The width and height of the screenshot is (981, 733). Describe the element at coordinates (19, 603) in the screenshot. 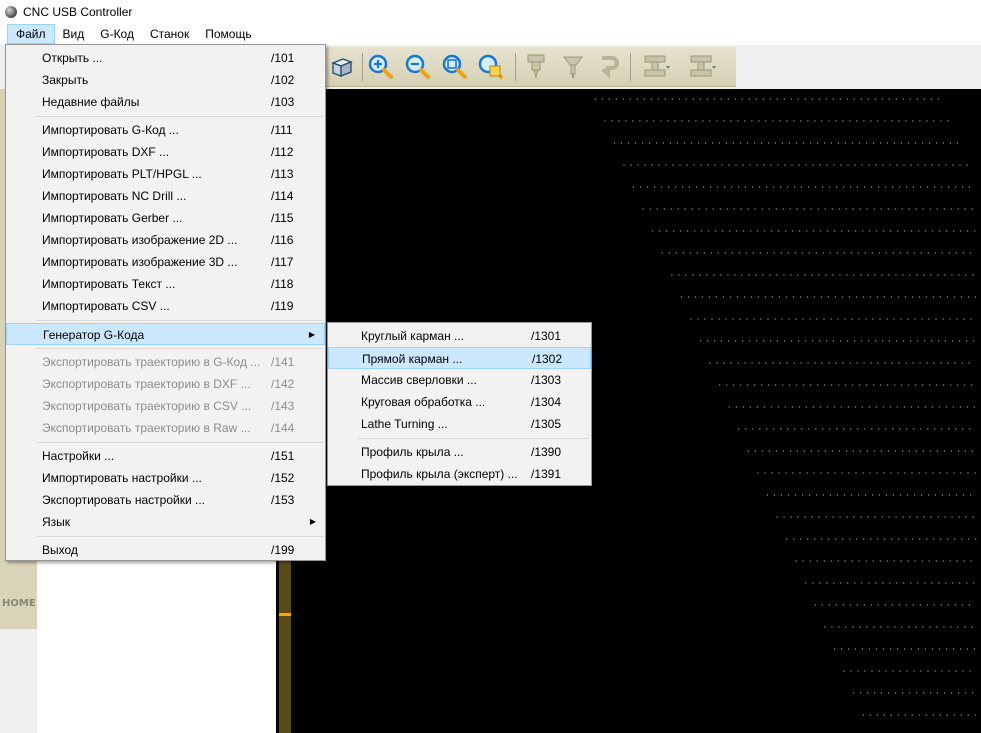

I see `home-button: HOME` at that location.